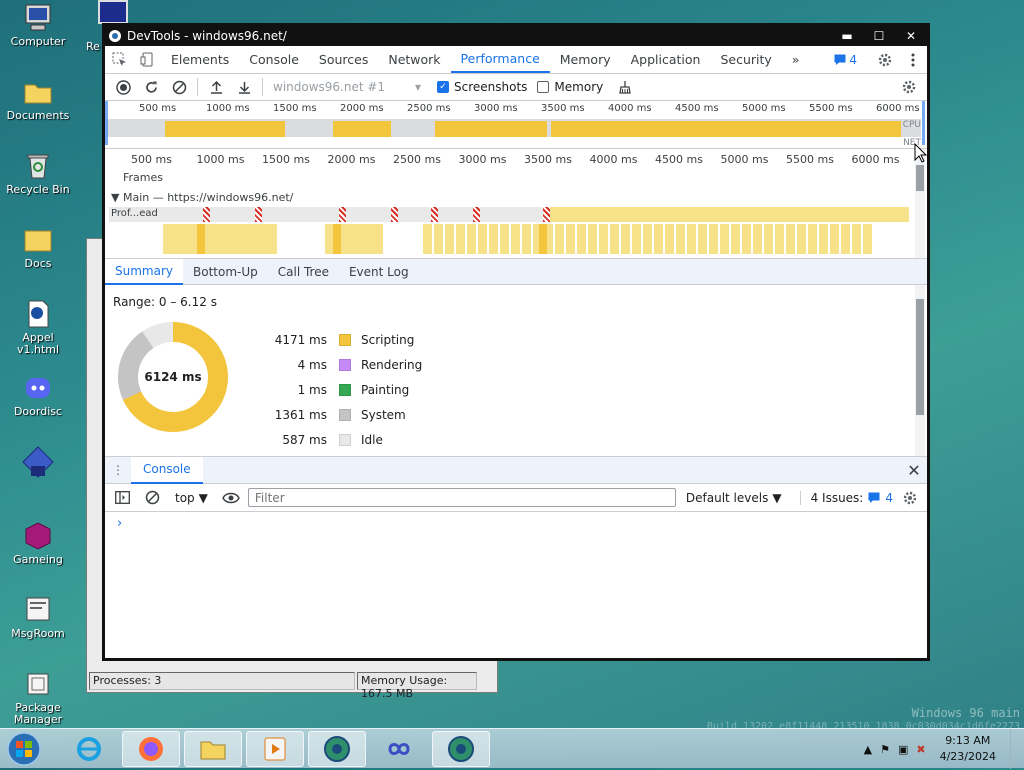 The height and width of the screenshot is (770, 1024). Describe the element at coordinates (729, 214) in the screenshot. I see `task-block` at that location.